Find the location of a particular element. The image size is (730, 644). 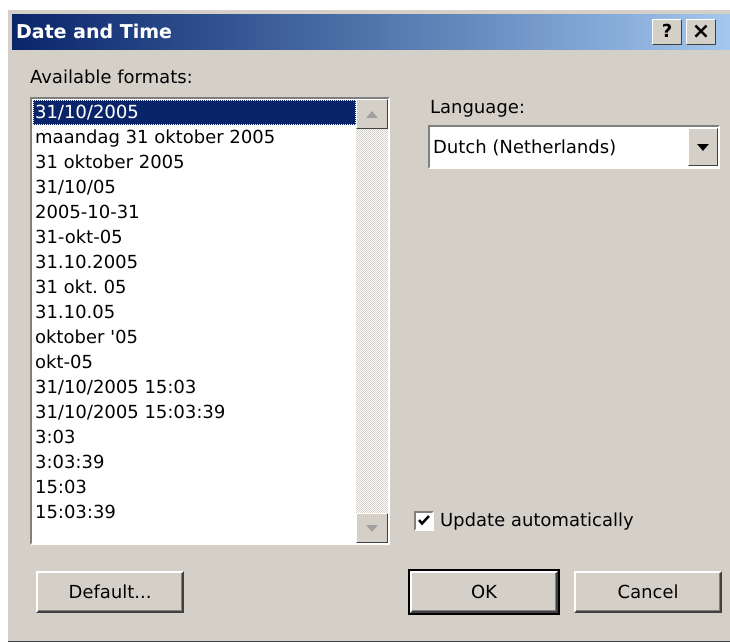

down-arrow-icon is located at coordinates (372, 528).